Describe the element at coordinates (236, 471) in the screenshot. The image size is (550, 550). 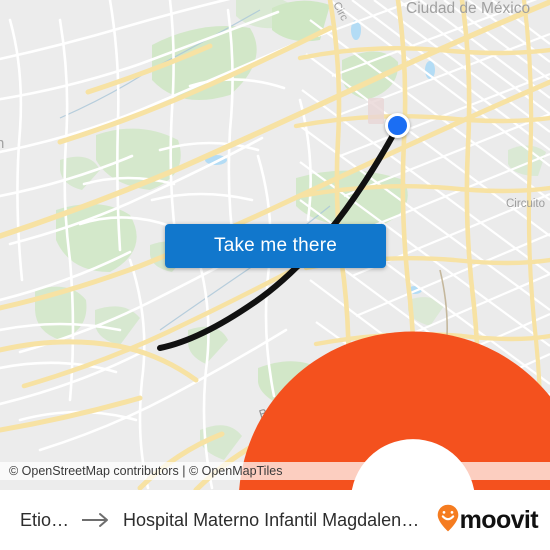
I see `attribution-openmaptiles: © OpenMapTiles` at that location.